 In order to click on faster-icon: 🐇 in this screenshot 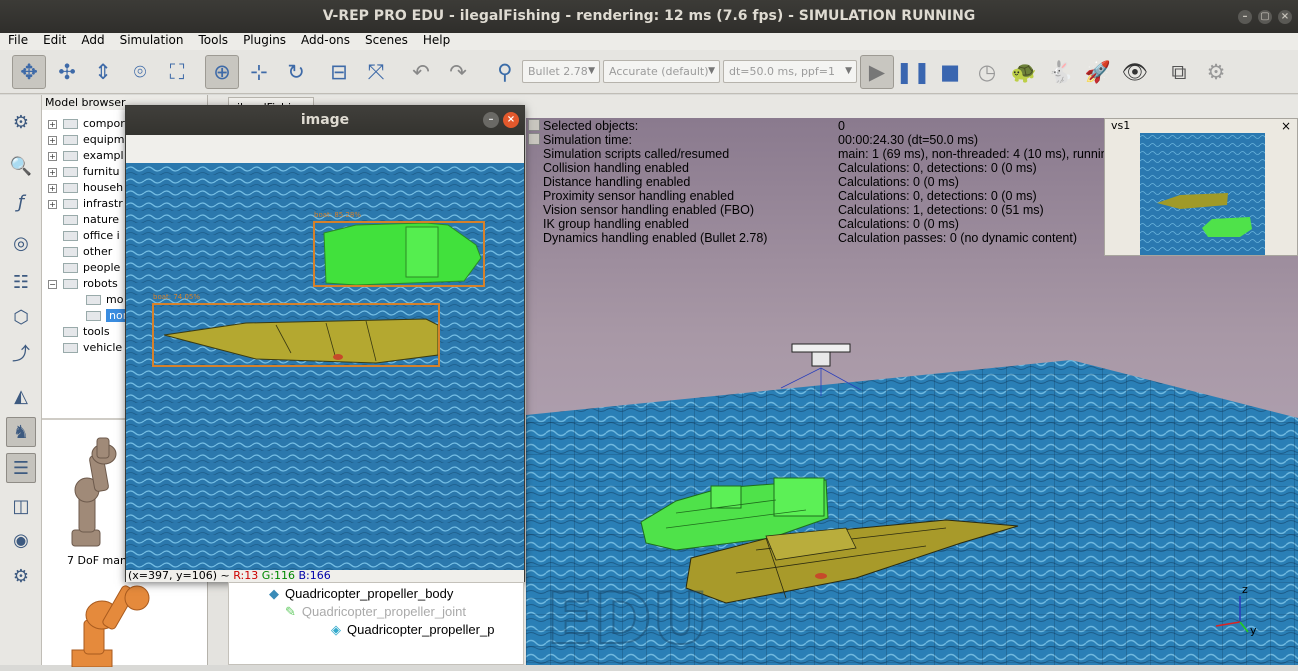, I will do `click(1061, 72)`.